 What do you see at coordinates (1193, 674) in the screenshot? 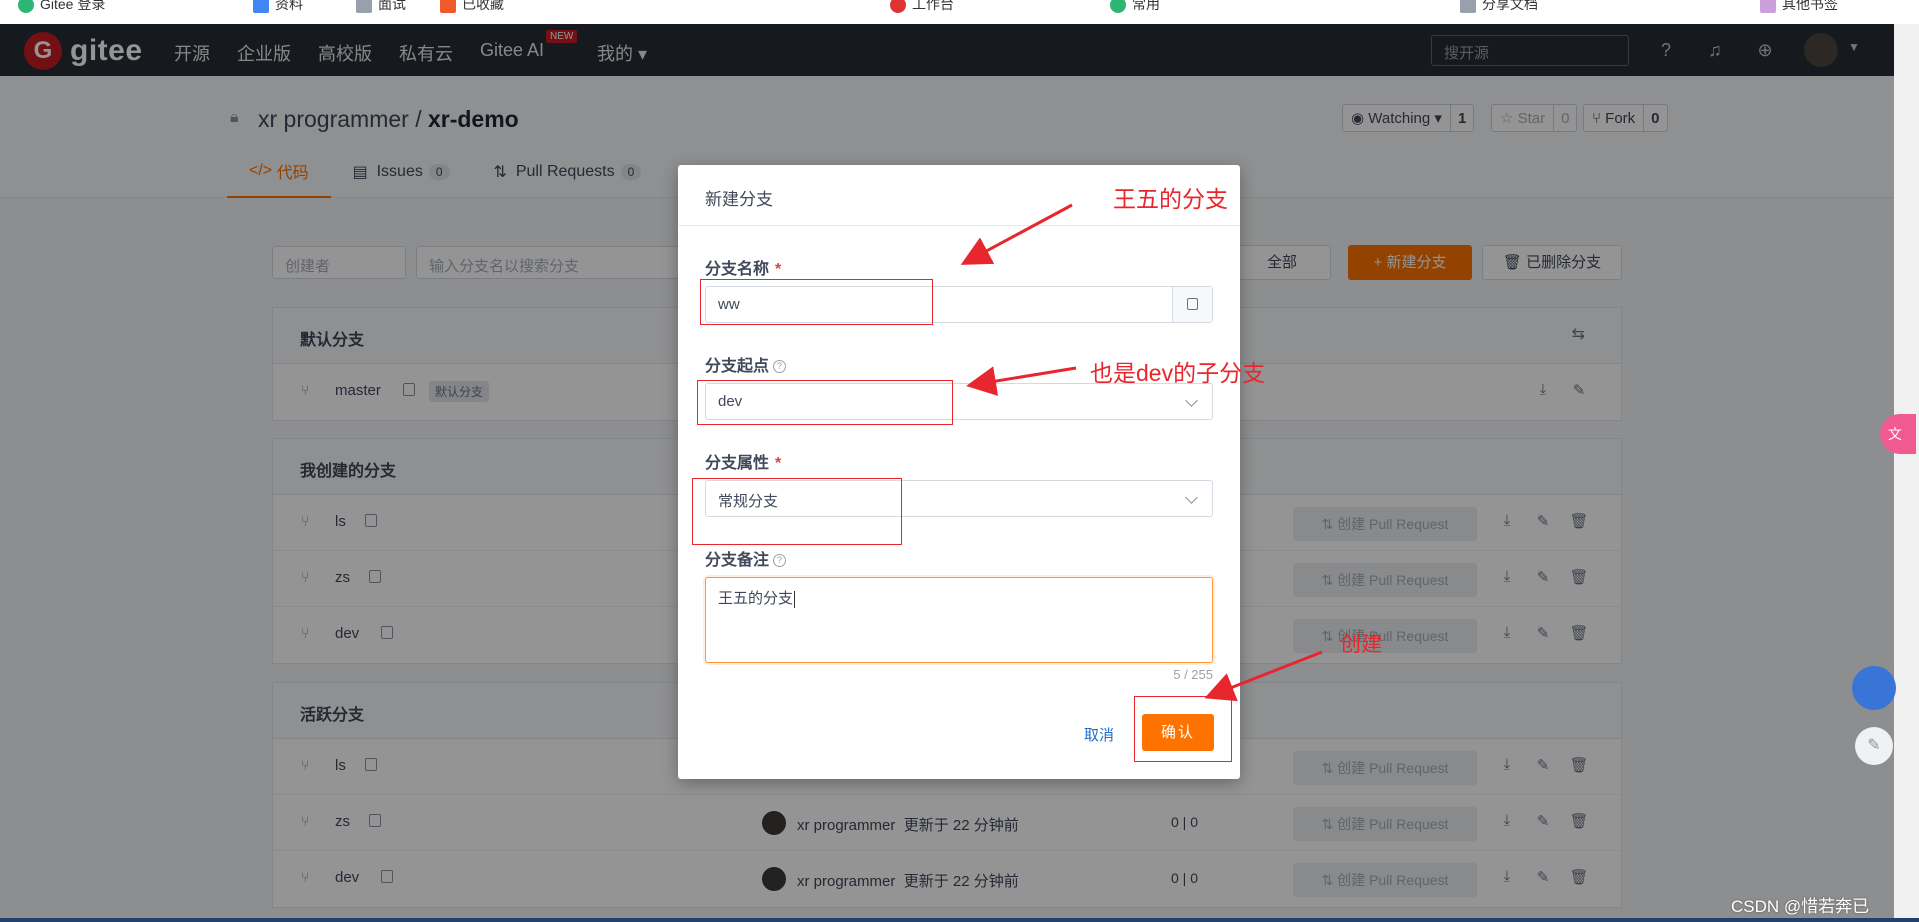
I see `char-counter: 5 / 255` at bounding box center [1193, 674].